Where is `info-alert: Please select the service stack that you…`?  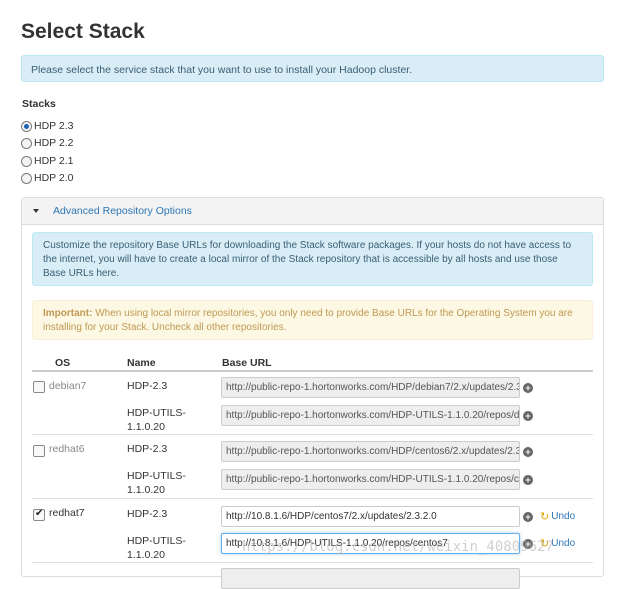 info-alert: Please select the service stack that you… is located at coordinates (312, 68).